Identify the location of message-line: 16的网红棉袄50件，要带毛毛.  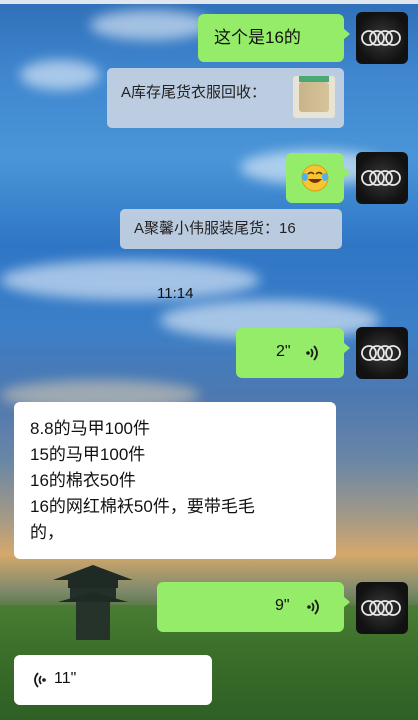
(142, 506).